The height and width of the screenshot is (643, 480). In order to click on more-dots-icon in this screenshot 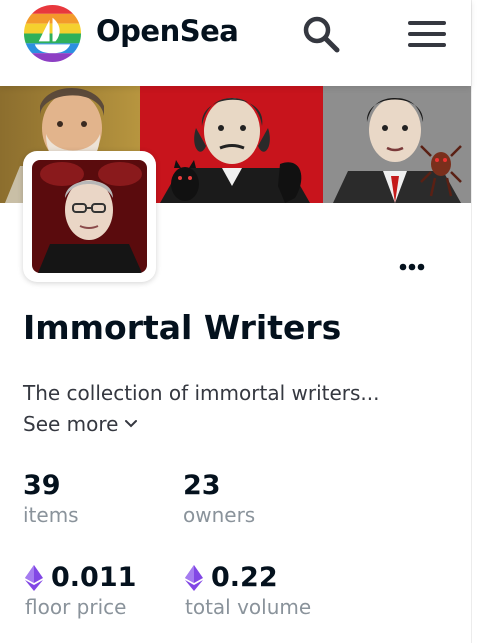, I will do `click(412, 267)`.